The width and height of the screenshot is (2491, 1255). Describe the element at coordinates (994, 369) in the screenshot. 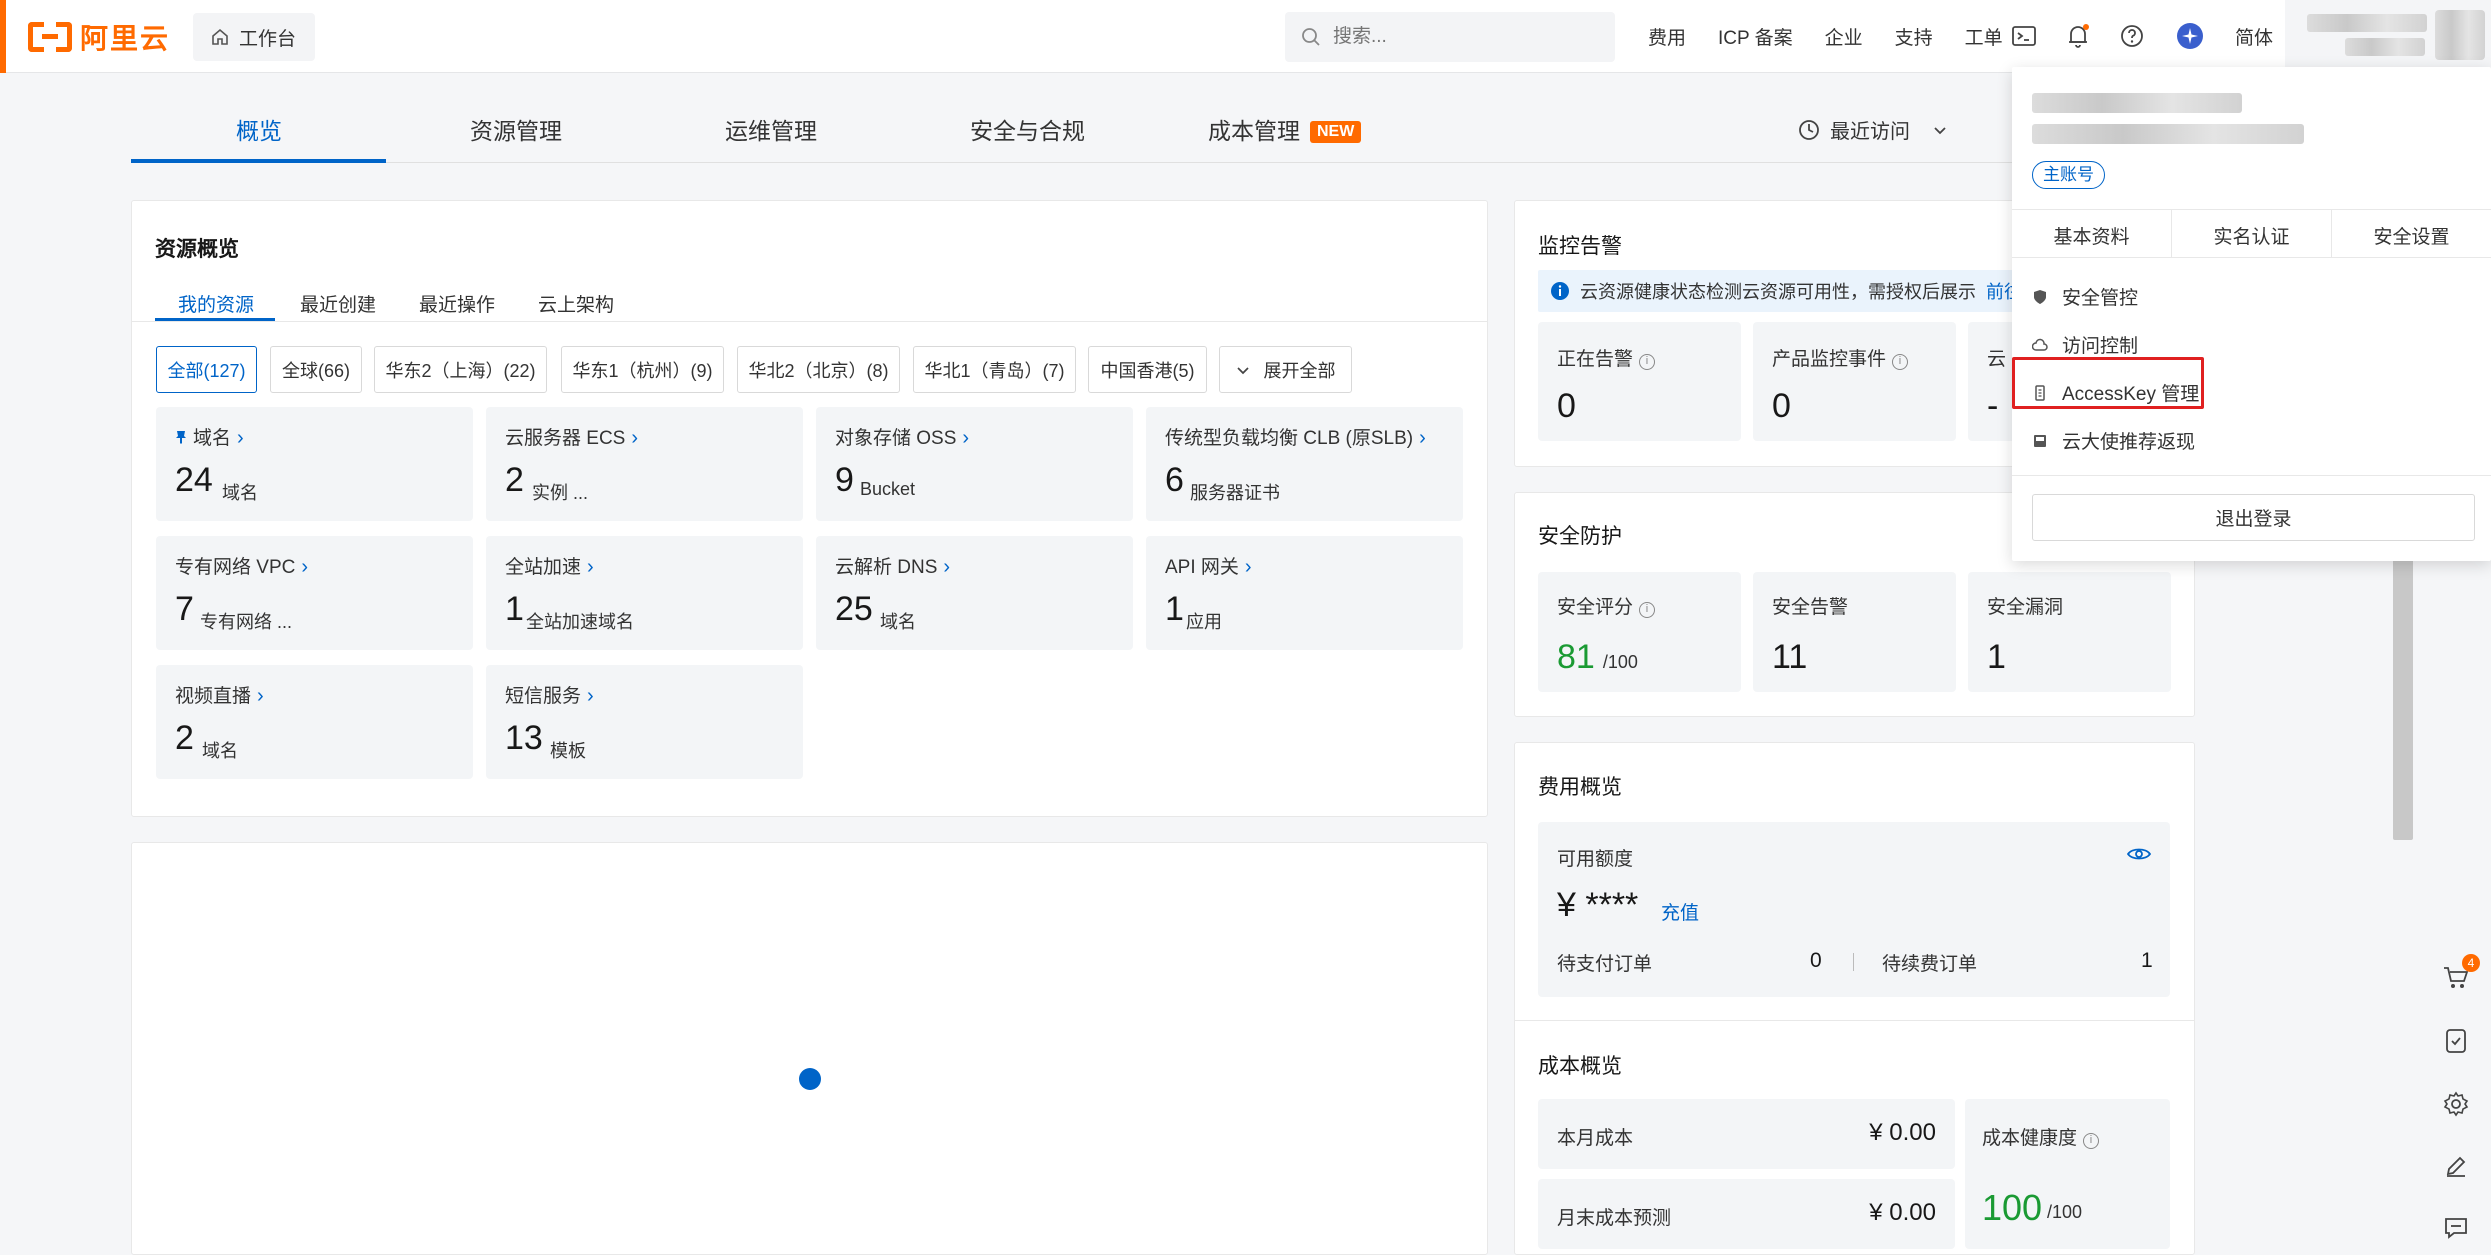

I see `region-filter-qingdao: 华北1（青岛）(7)` at that location.